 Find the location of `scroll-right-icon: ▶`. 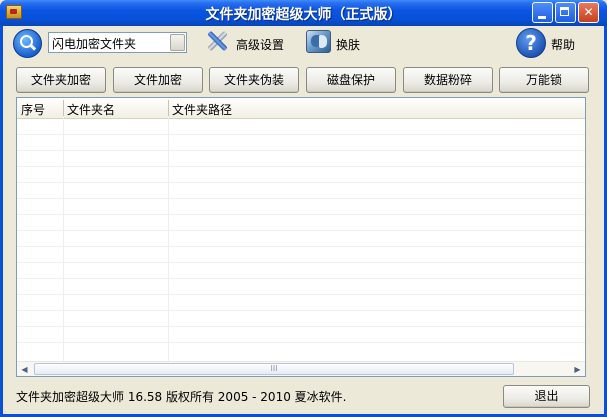

scroll-right-icon: ▶ is located at coordinates (577, 369).